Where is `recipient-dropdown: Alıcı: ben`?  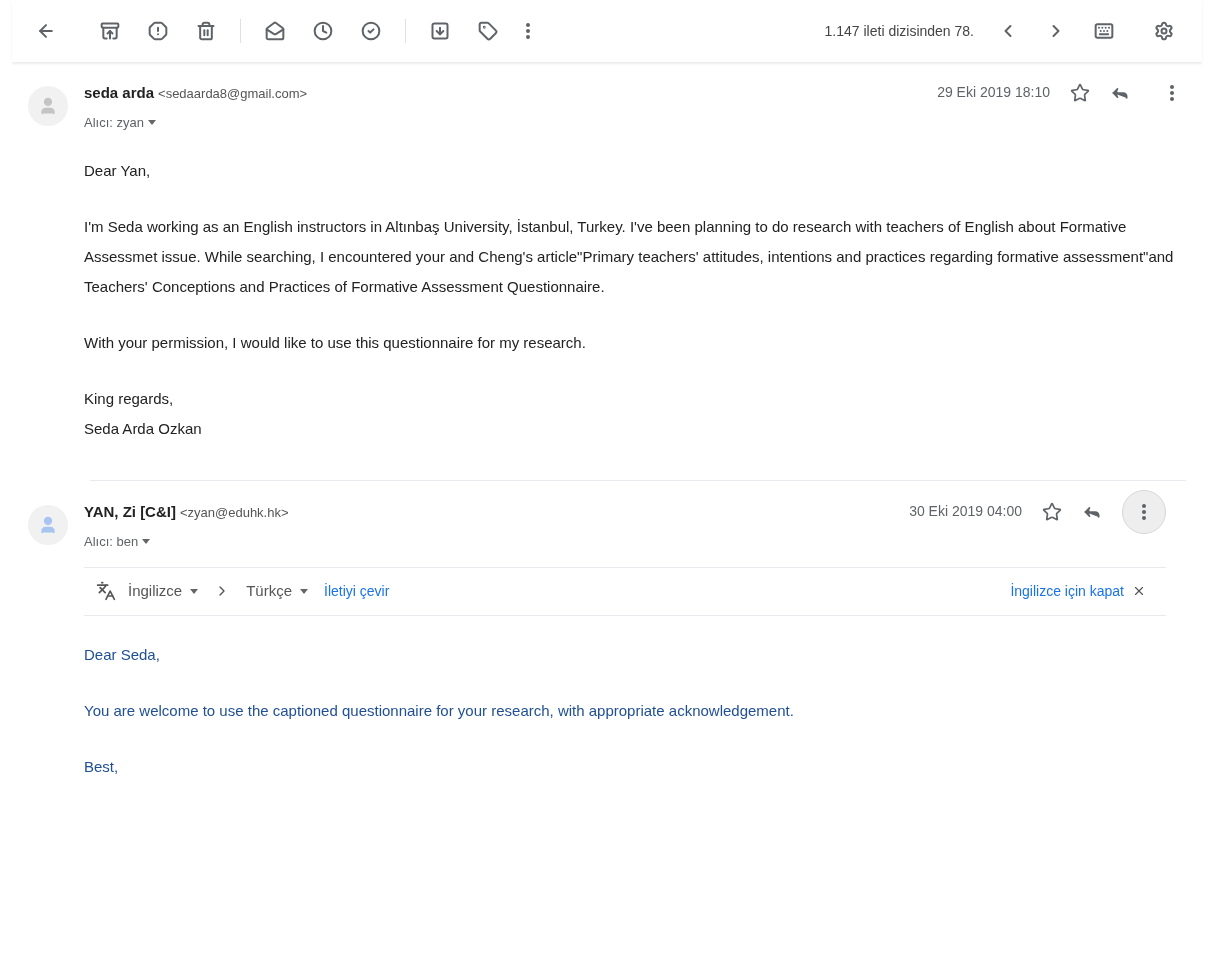 recipient-dropdown: Alıcı: ben is located at coordinates (117, 541).